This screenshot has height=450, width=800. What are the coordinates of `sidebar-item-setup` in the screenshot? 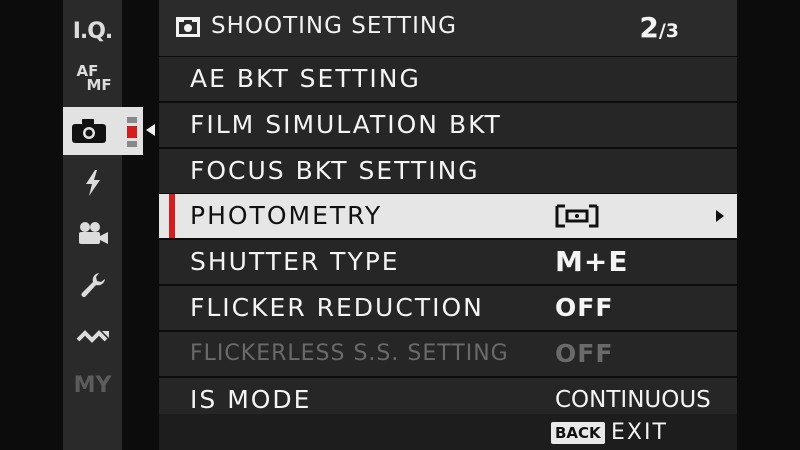 It's located at (92, 285).